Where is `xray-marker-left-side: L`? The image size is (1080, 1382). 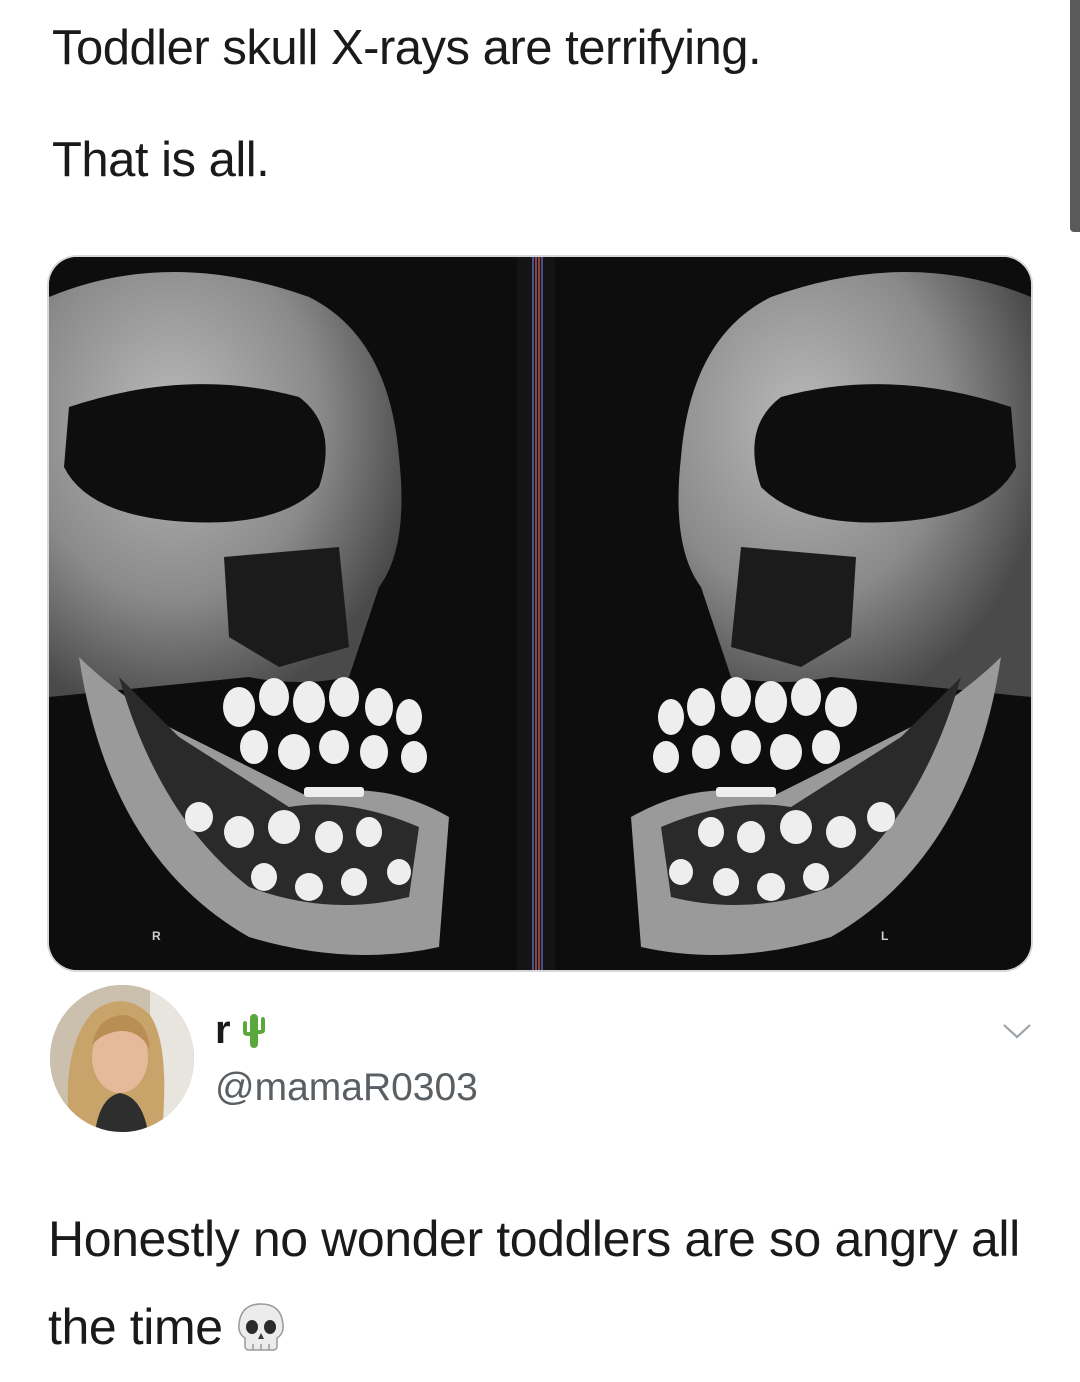 xray-marker-left-side: L is located at coordinates (885, 936).